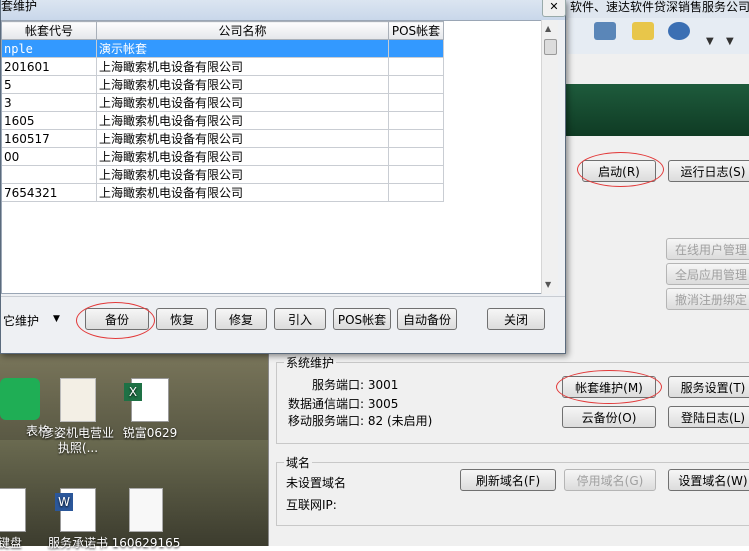  I want to click on table-row: 3 上海瞰索机电设备有限公司, so click(223, 102).